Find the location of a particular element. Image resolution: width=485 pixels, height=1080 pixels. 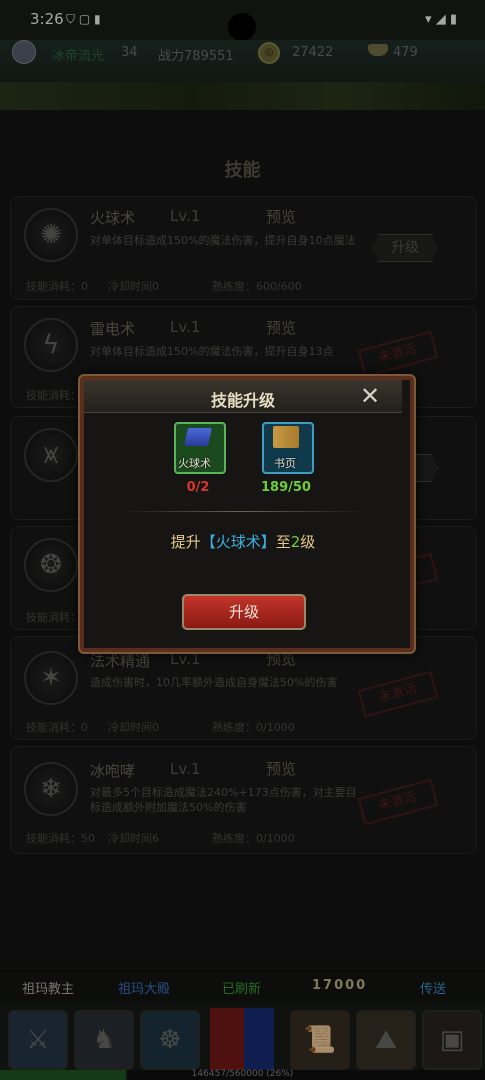

upgrade-description: 提升【火球术】至2级 is located at coordinates (243, 541).